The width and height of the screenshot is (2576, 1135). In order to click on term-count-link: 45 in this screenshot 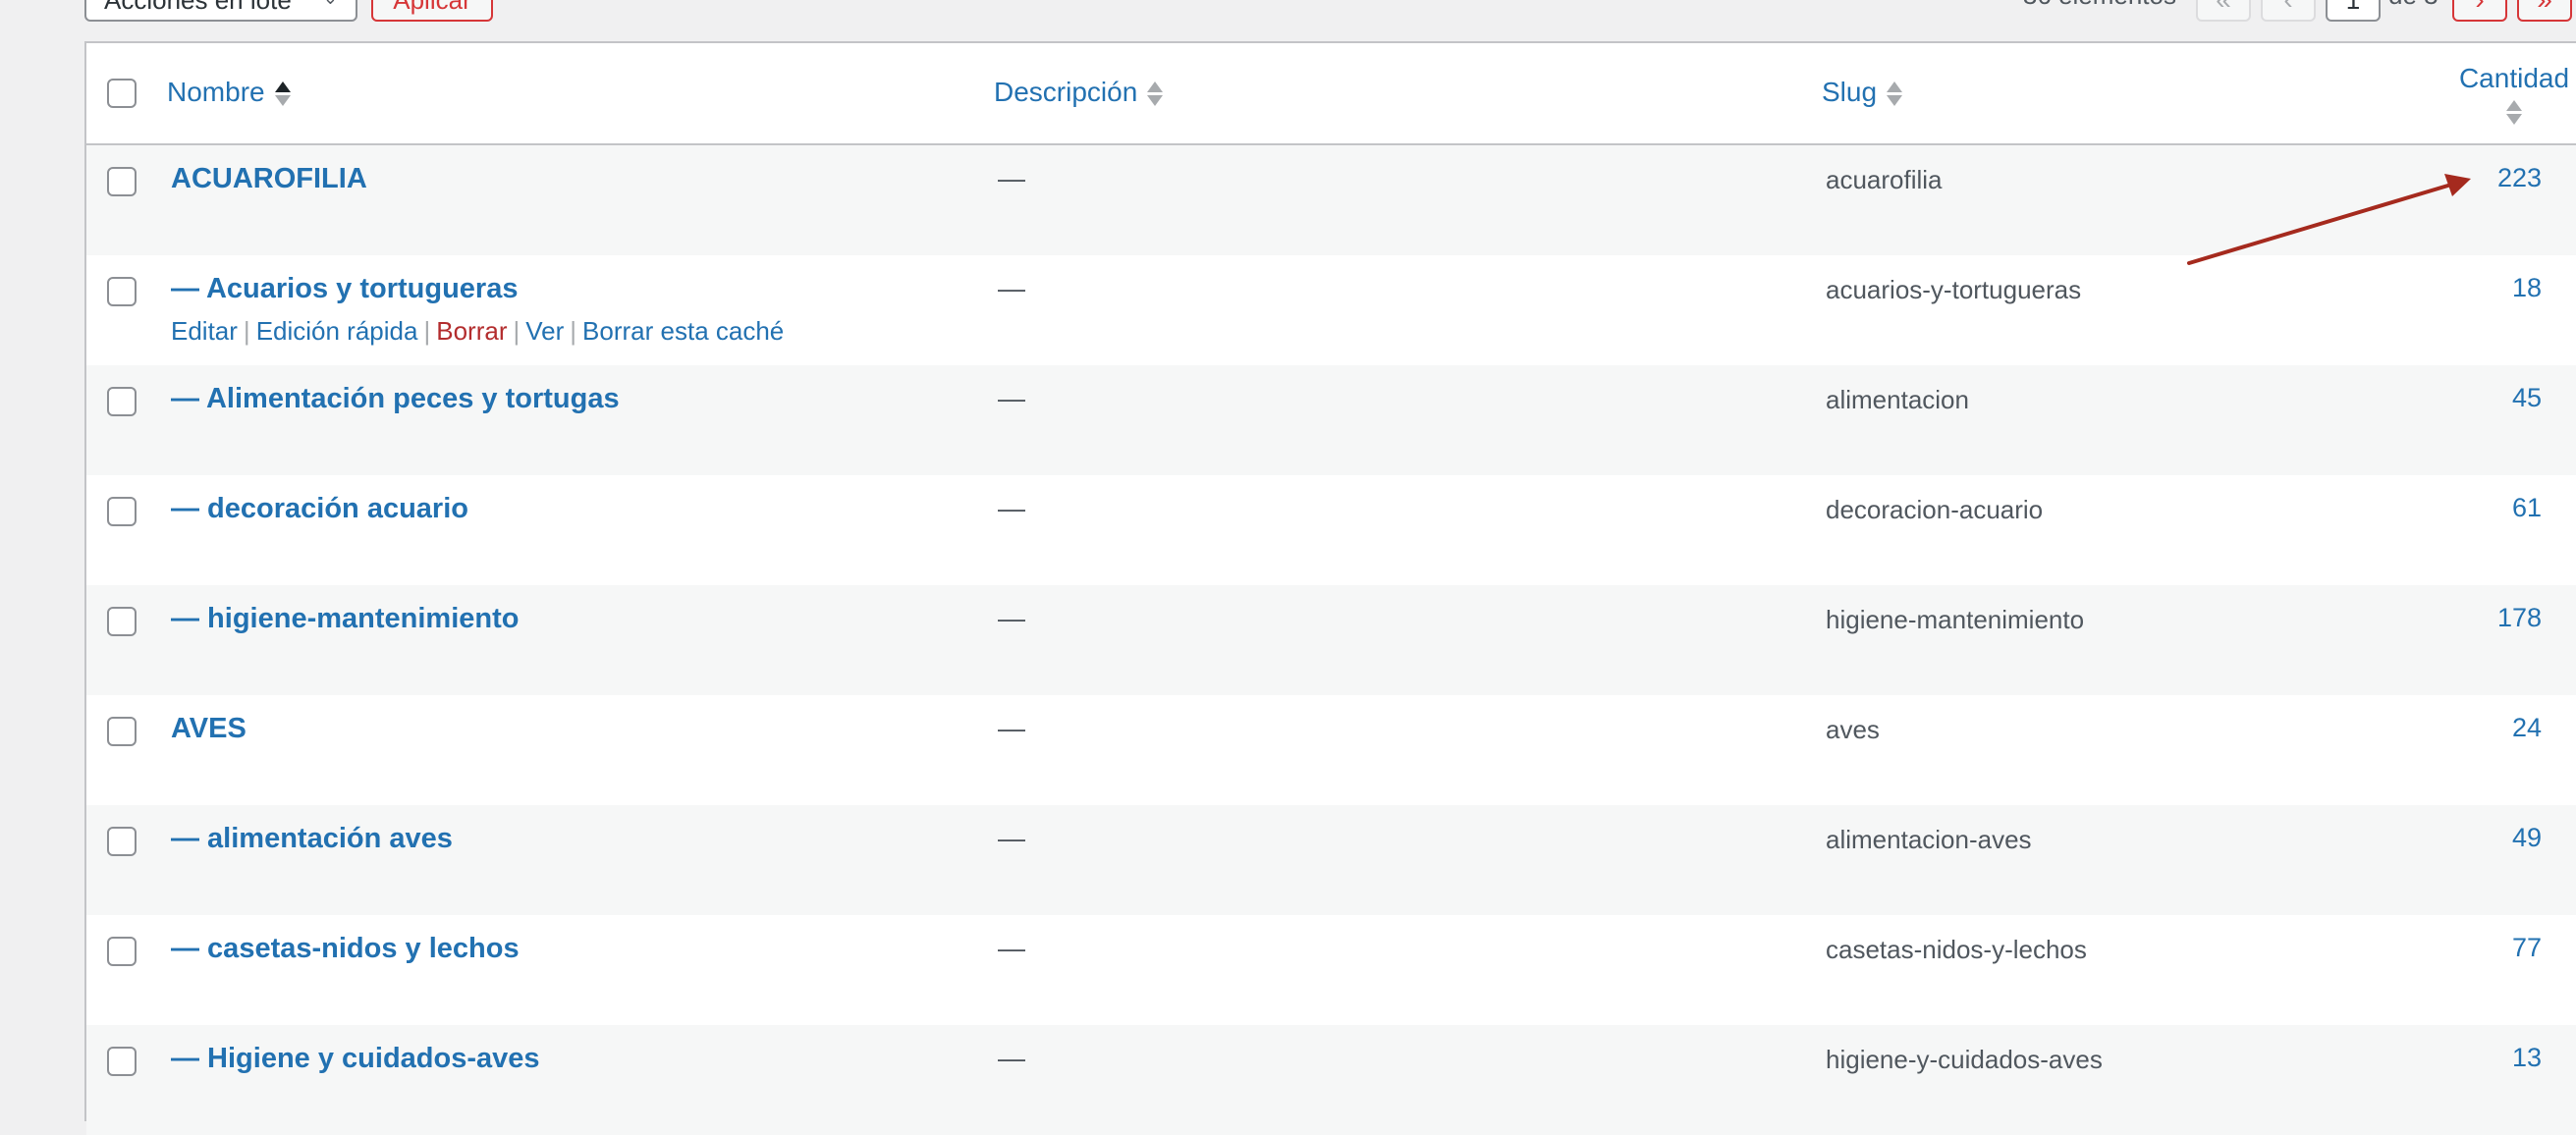, I will do `click(2527, 398)`.